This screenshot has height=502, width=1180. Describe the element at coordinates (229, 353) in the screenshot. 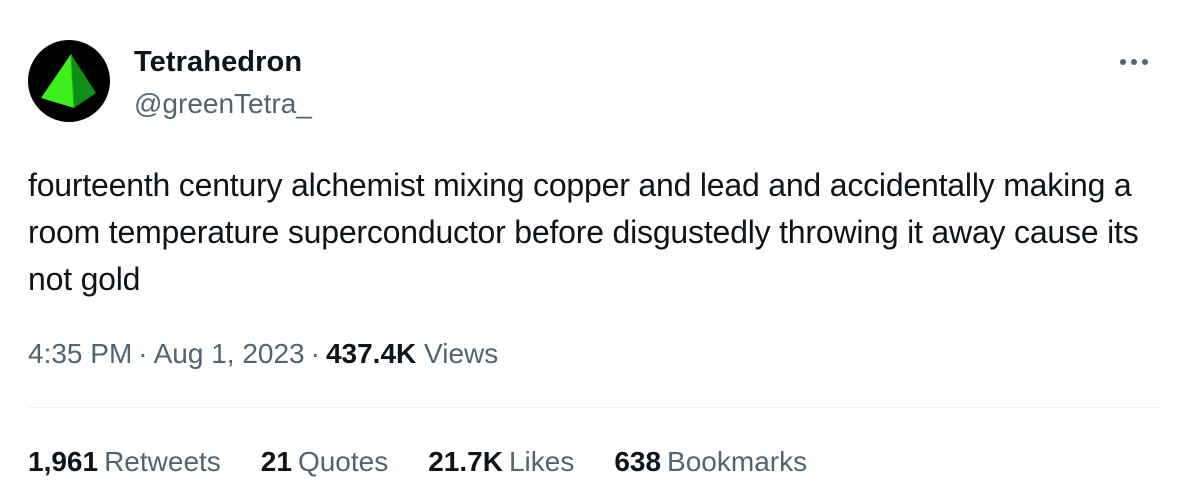

I see `tweet-date: Aug 1, 2023` at that location.